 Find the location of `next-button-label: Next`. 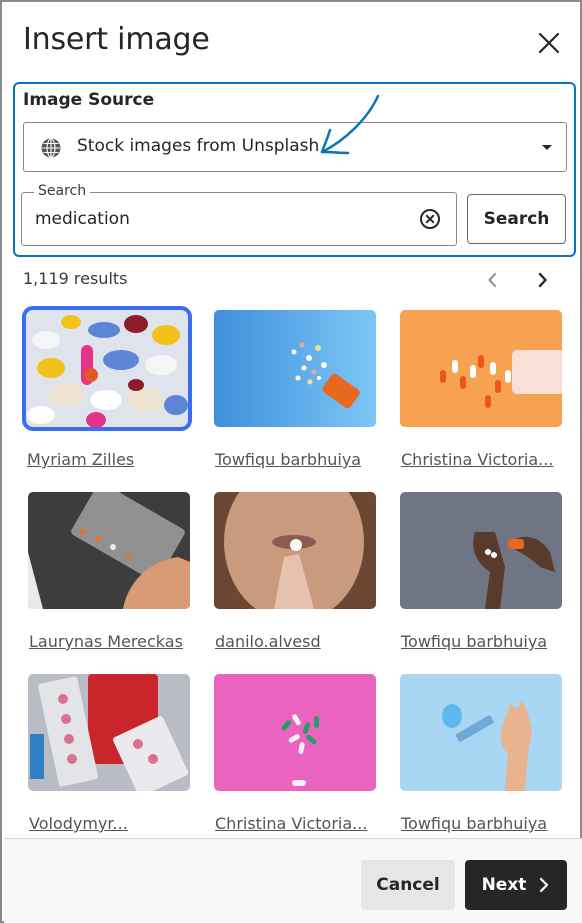

next-button-label: Next is located at coordinates (504, 885).